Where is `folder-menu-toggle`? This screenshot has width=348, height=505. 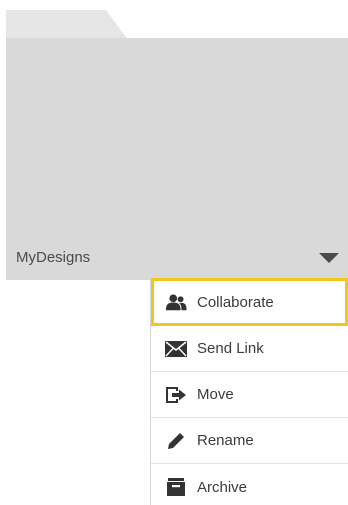
folder-menu-toggle is located at coordinates (329, 258).